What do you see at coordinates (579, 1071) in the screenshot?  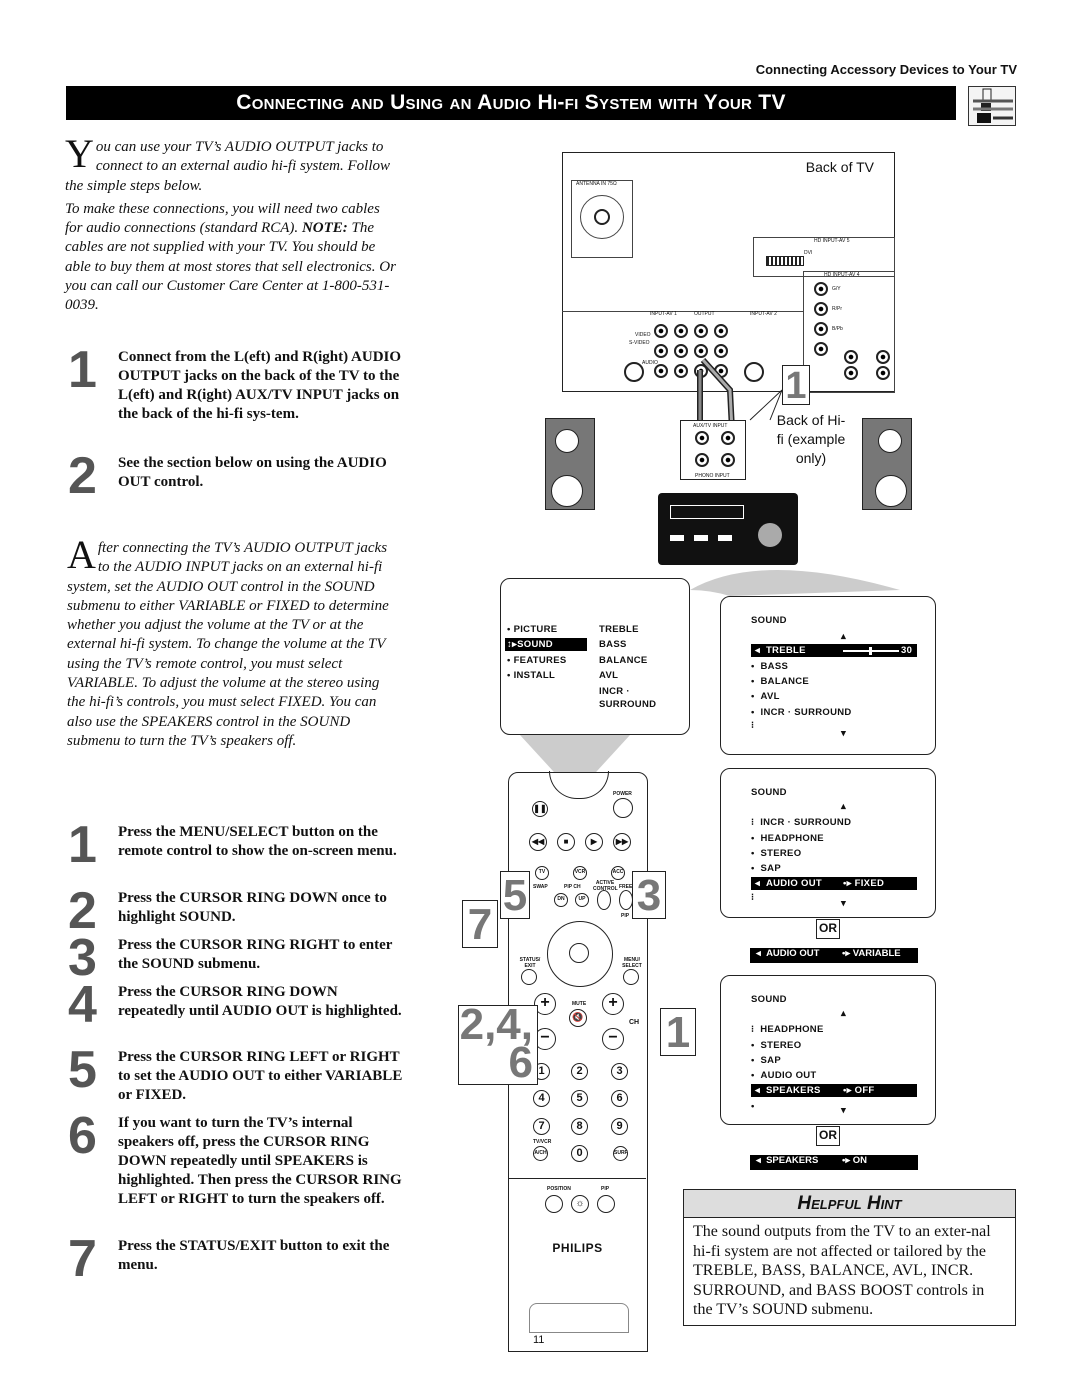 I see `digit-2-button: 2` at bounding box center [579, 1071].